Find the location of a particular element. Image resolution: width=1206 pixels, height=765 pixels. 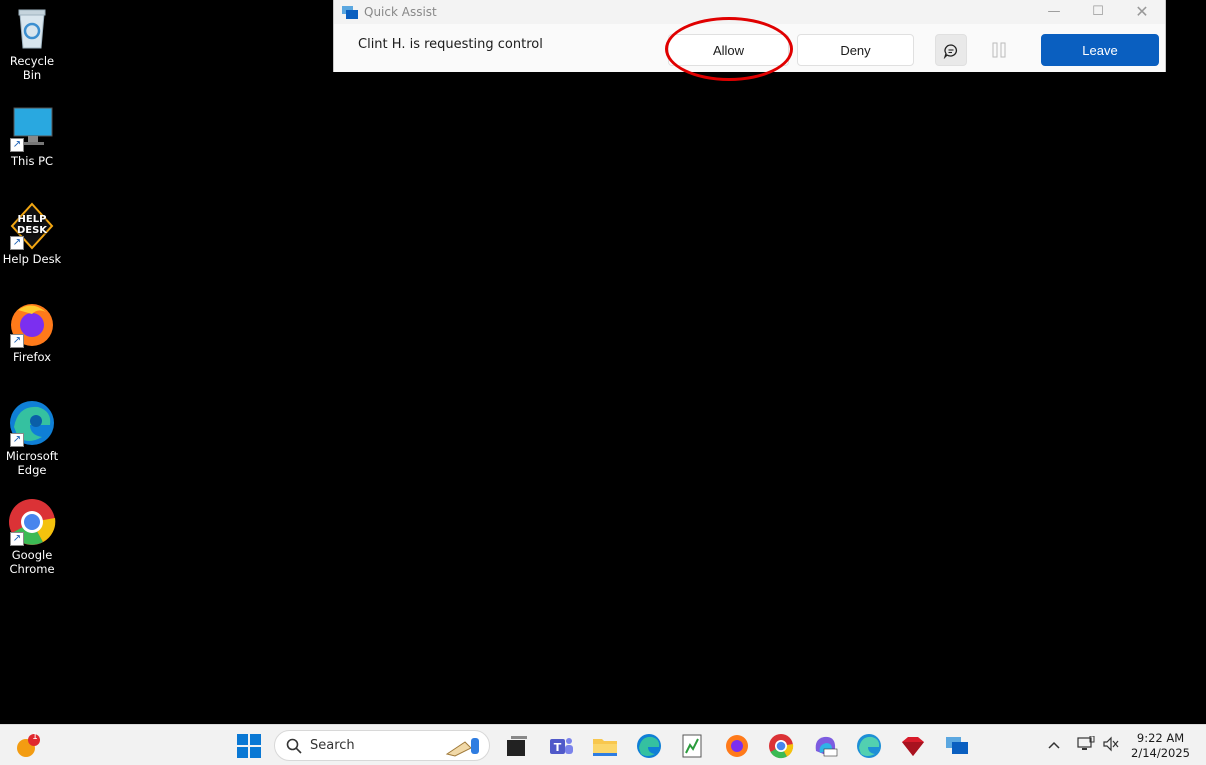

svg-text: HELP is located at coordinates (32, 219).